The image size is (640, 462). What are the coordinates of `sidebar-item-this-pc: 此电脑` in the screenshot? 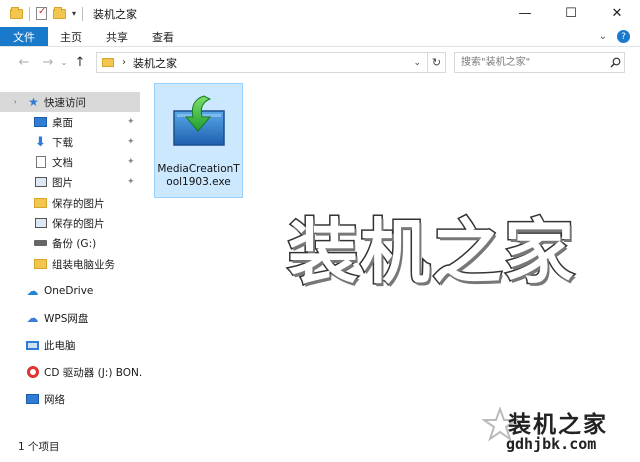 It's located at (70, 345).